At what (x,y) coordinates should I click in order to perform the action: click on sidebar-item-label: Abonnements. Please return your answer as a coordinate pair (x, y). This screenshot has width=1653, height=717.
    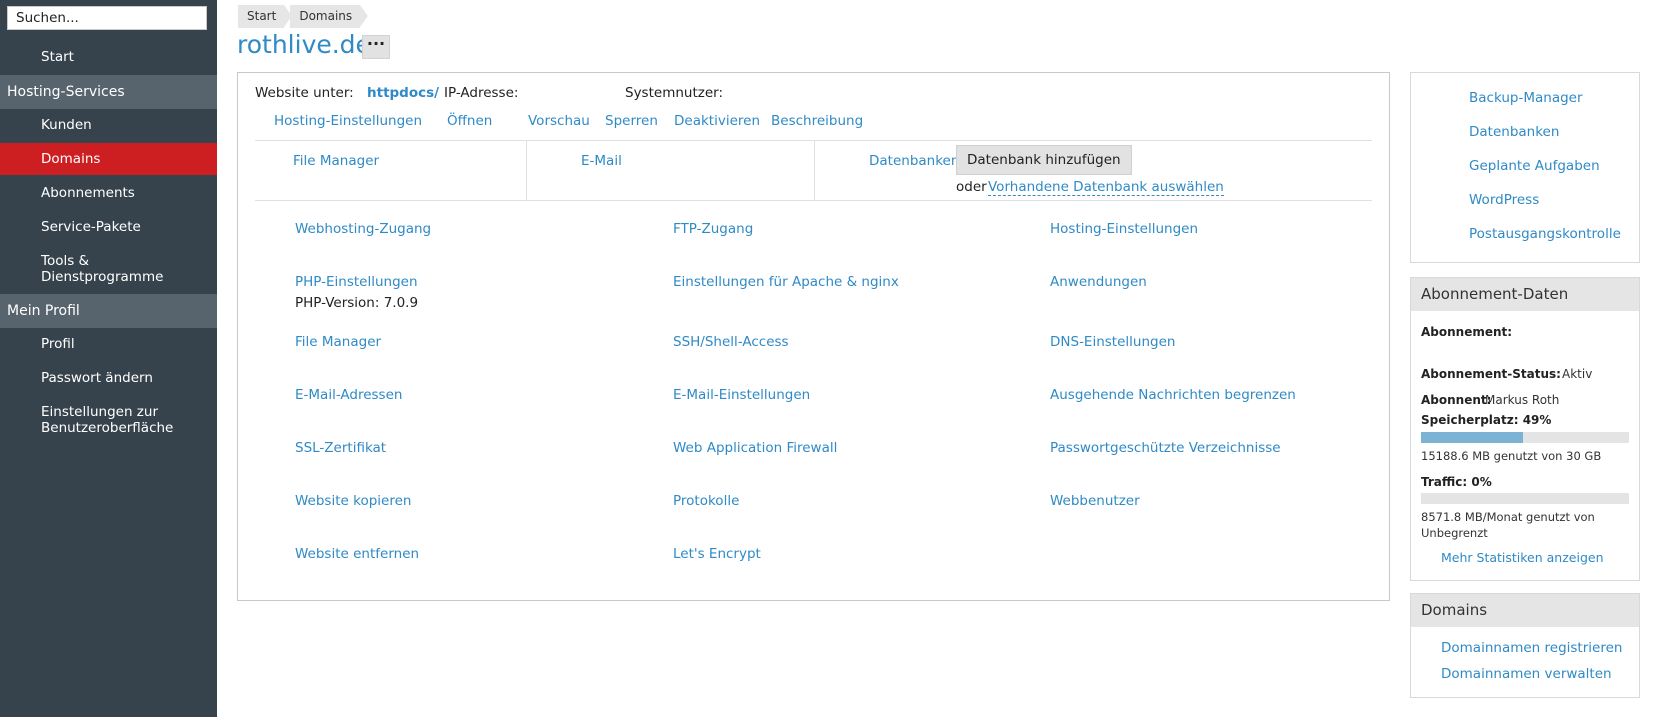
    Looking at the image, I should click on (88, 193).